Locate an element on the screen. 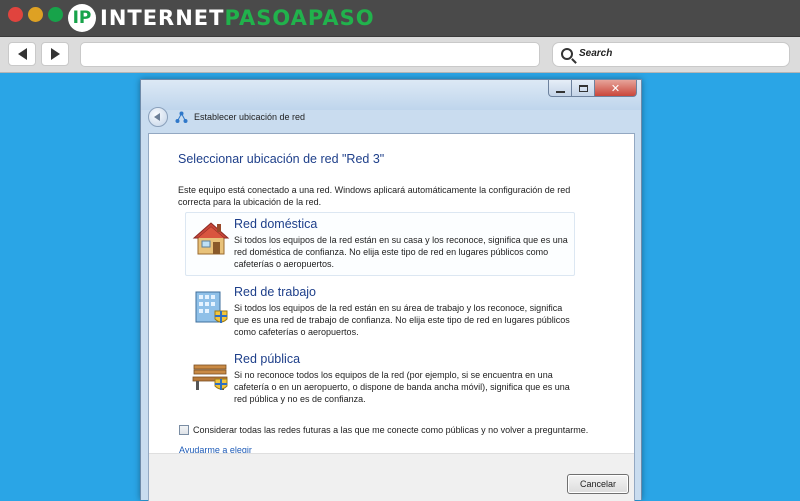 This screenshot has width=800, height=501. maximize-window-dot is located at coordinates (55, 14).